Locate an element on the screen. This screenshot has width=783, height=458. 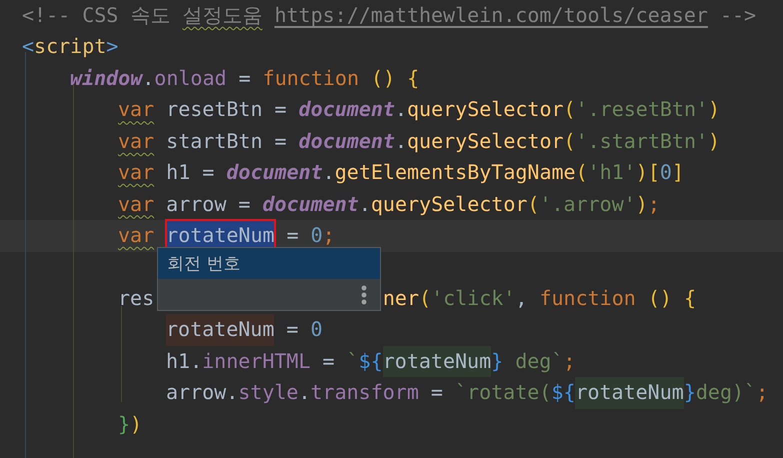
code-comment: --> is located at coordinates (737, 15).